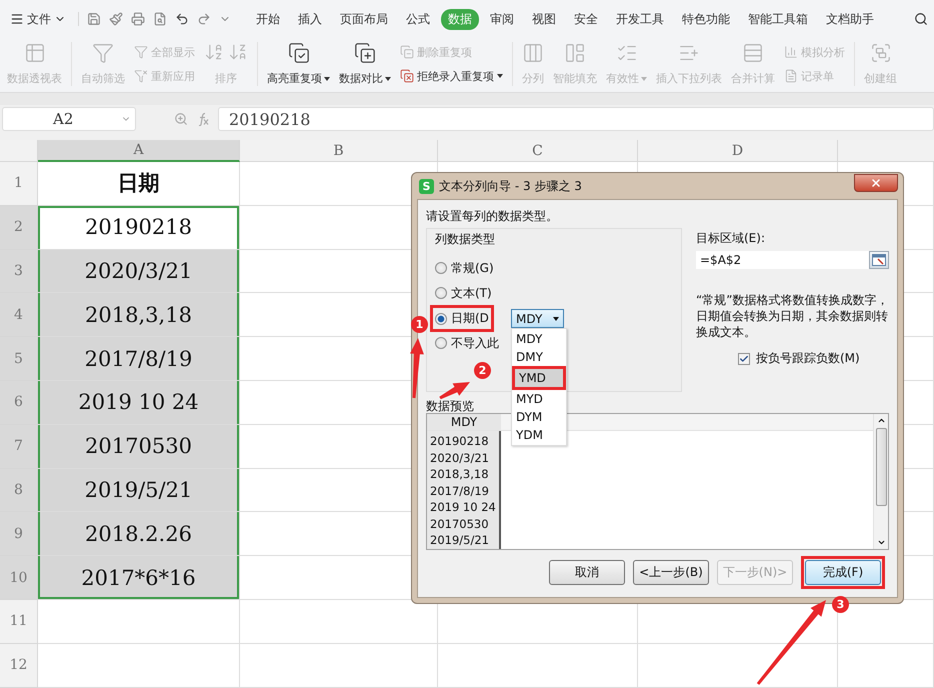  What do you see at coordinates (640, 19) in the screenshot?
I see `menu-tab: 开发工具` at bounding box center [640, 19].